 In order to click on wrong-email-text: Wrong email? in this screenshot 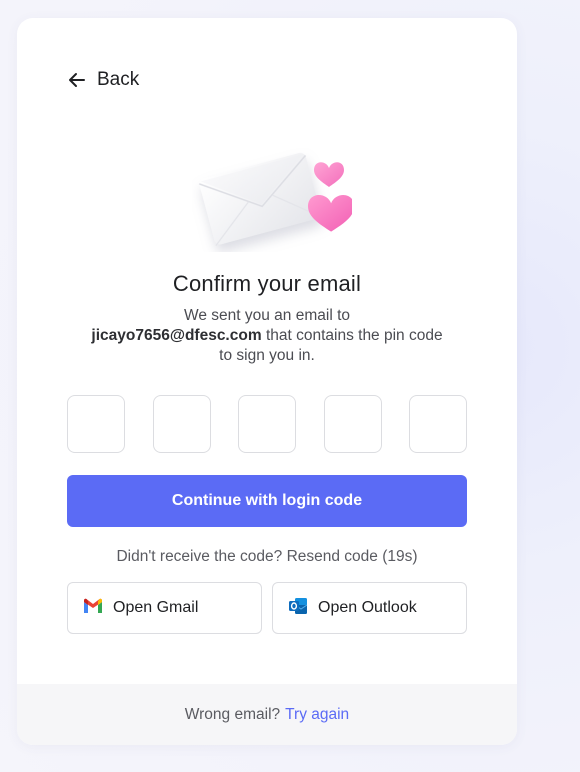, I will do `click(232, 714)`.